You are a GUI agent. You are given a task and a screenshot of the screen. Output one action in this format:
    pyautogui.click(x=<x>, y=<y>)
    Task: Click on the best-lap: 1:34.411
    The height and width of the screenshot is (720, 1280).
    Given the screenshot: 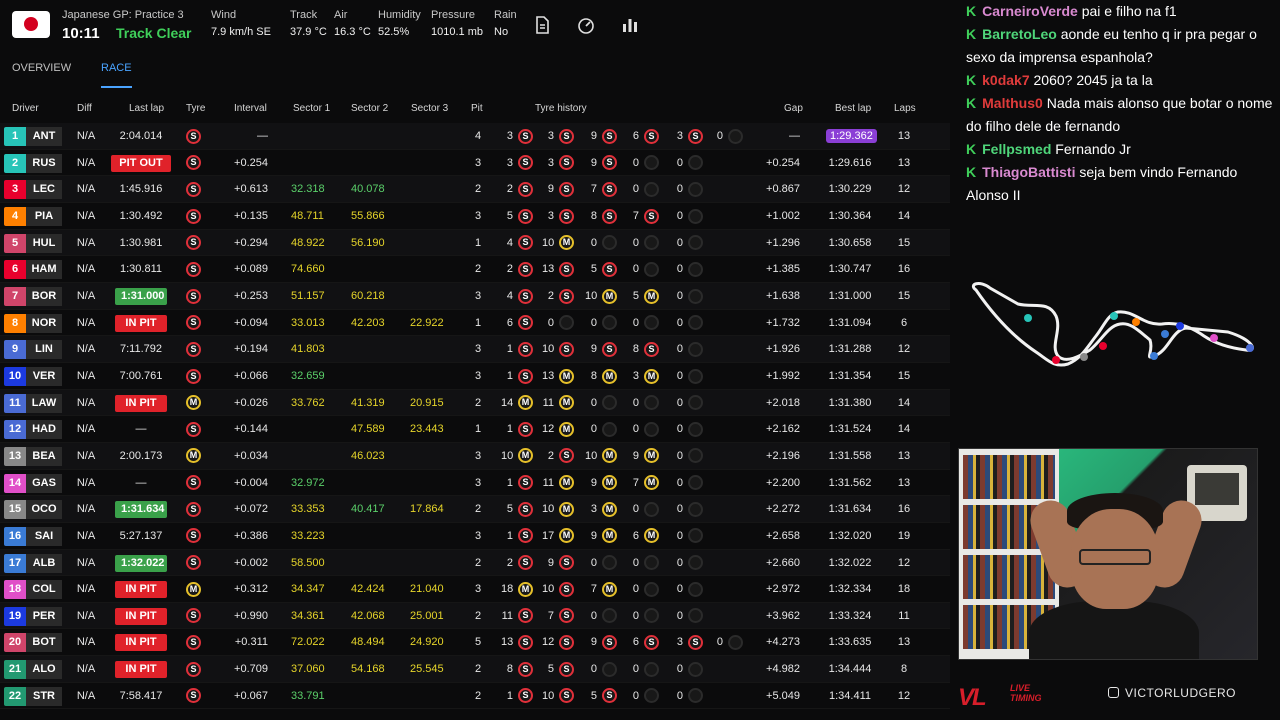 What is the action you would take?
    pyautogui.click(x=849, y=695)
    